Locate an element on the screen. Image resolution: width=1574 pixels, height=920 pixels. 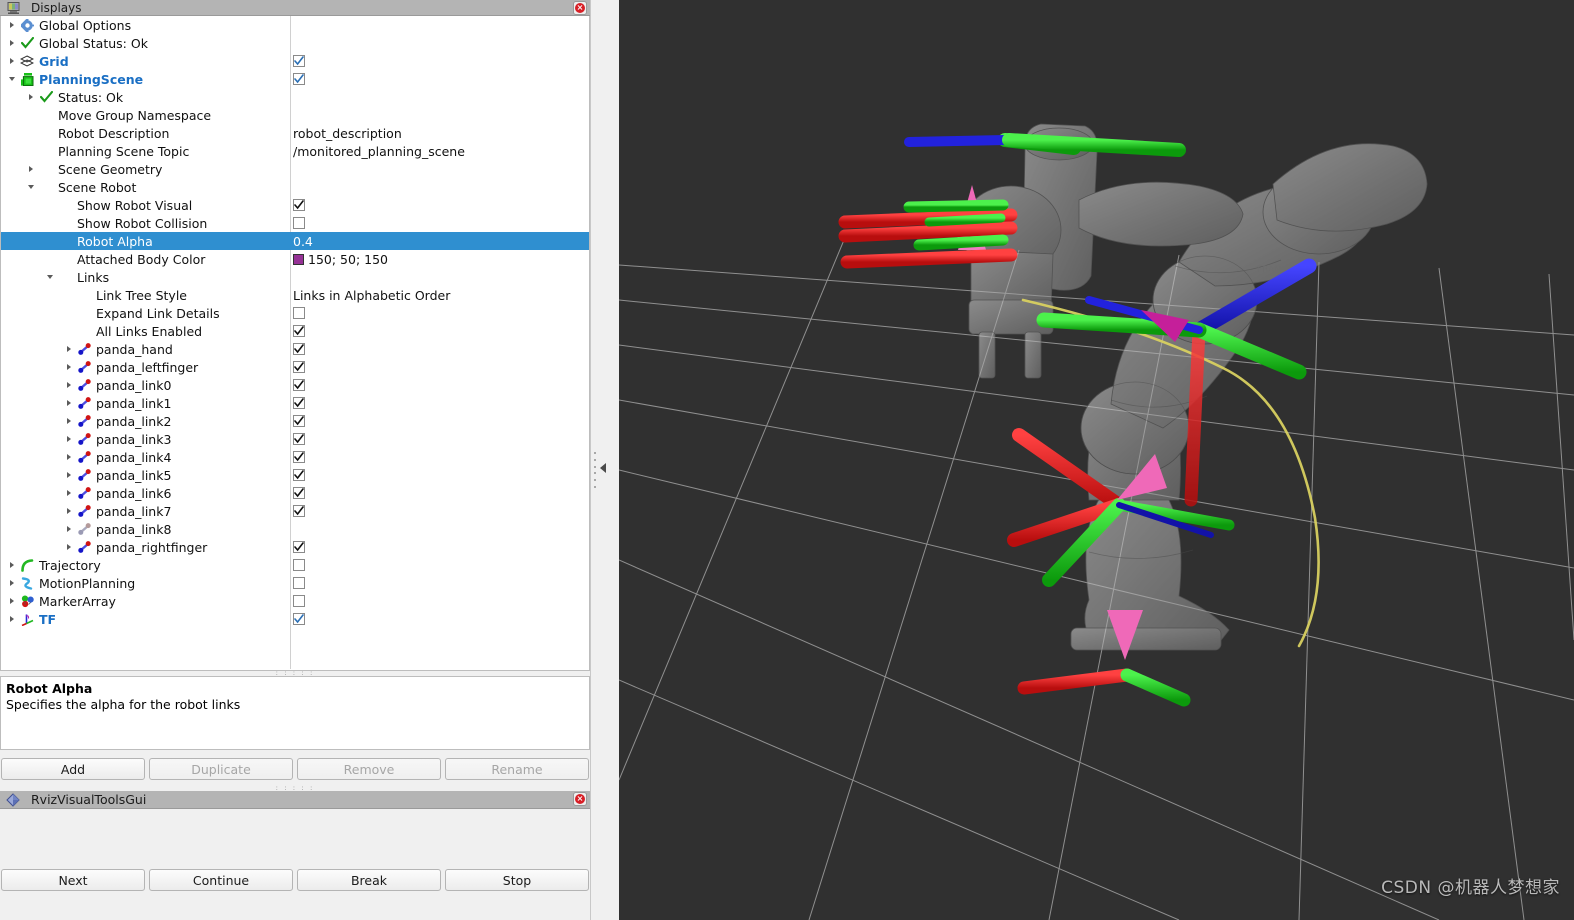
checkbox-planningscene is located at coordinates (299, 79).